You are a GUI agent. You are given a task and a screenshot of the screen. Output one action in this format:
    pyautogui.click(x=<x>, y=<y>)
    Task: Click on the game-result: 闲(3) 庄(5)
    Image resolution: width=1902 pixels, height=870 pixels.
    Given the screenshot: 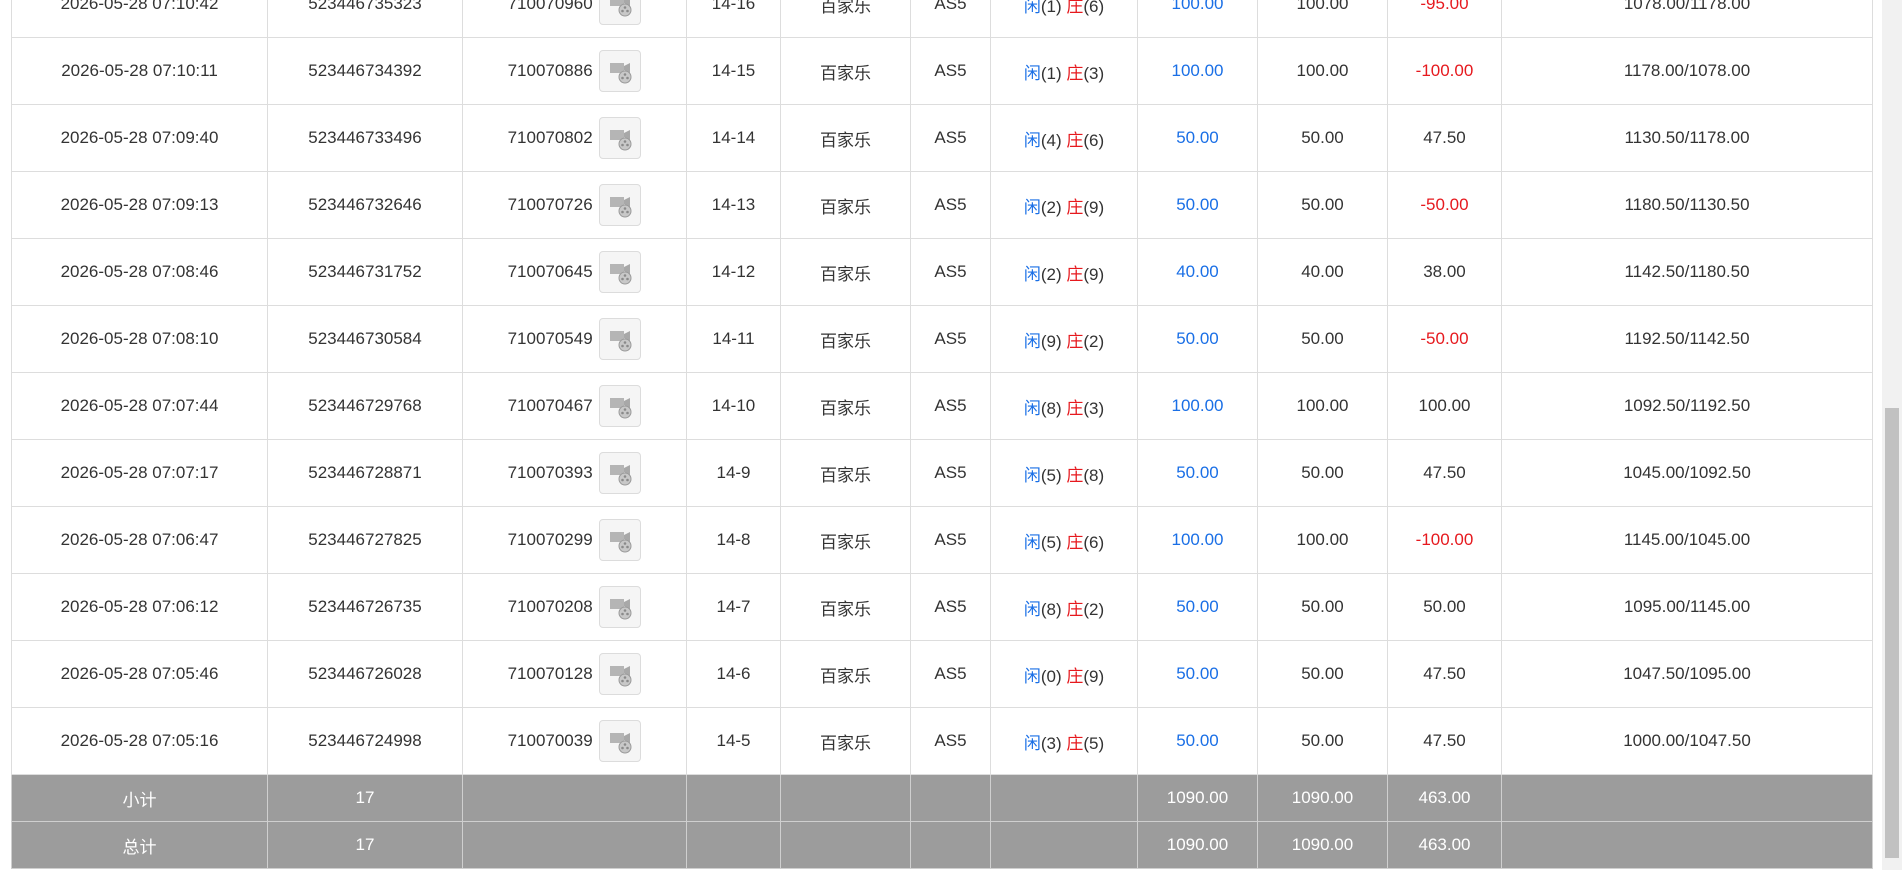 What is the action you would take?
    pyautogui.click(x=1064, y=741)
    